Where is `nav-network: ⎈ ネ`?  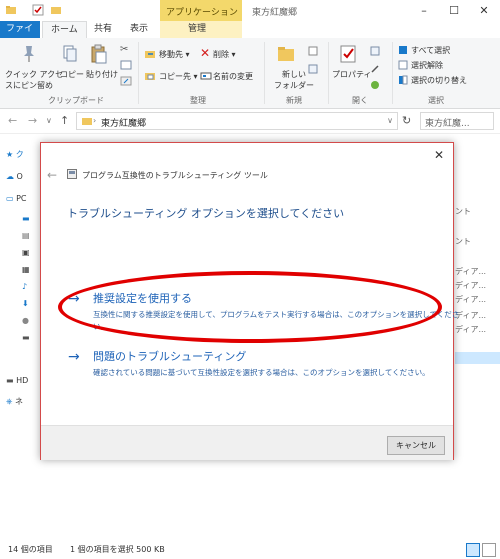 nav-network: ⎈ ネ is located at coordinates (14, 401).